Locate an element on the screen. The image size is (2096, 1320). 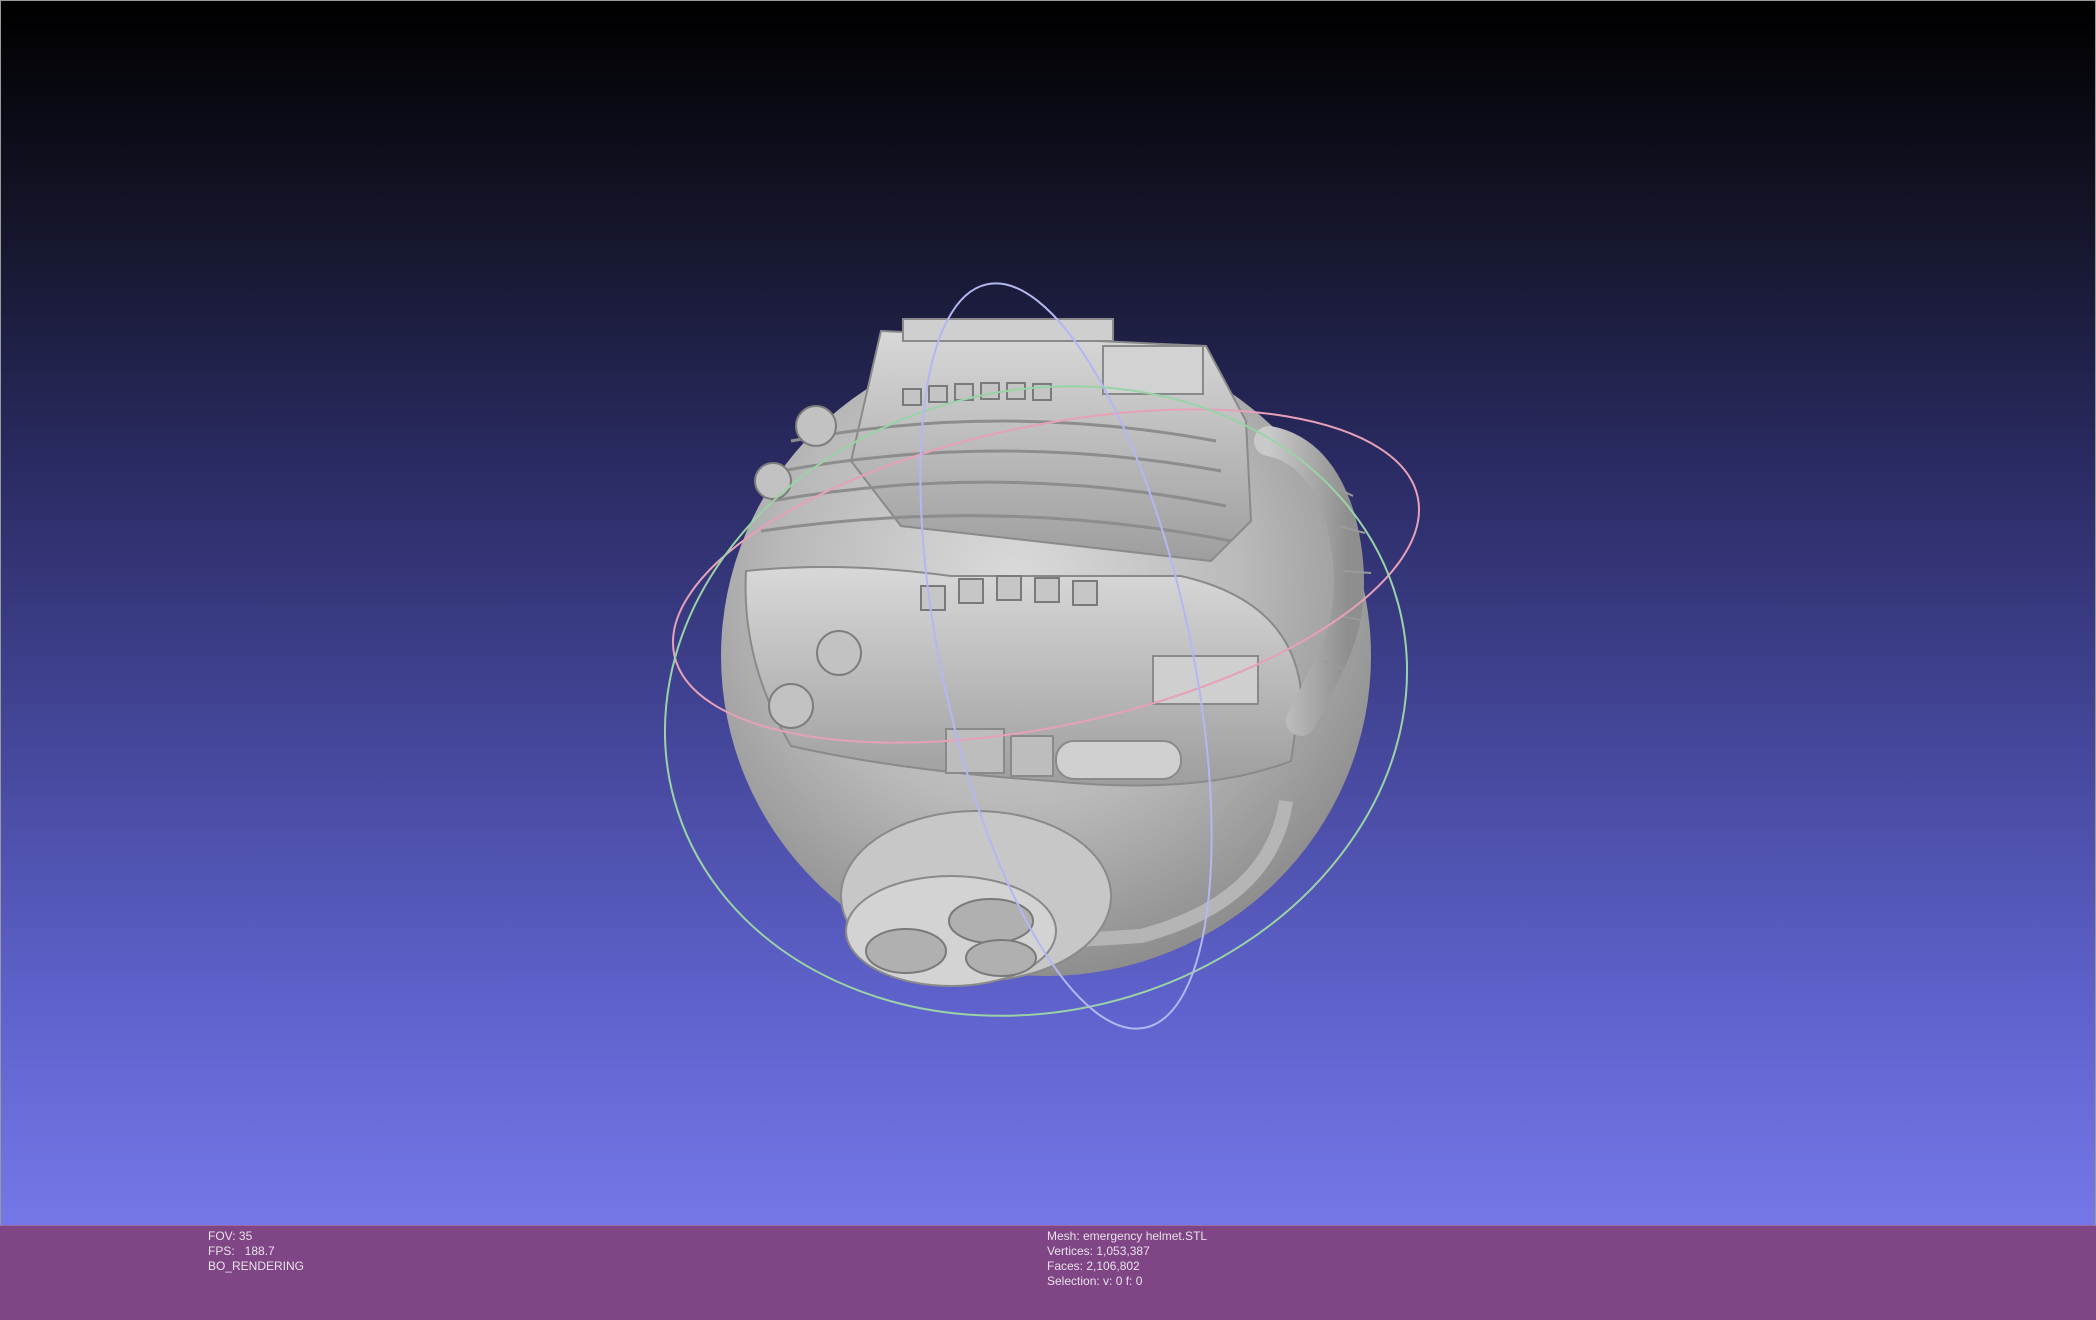
render-info: FOV: 35 FPS: 188.7 BO_RENDERING is located at coordinates (256, 1251).